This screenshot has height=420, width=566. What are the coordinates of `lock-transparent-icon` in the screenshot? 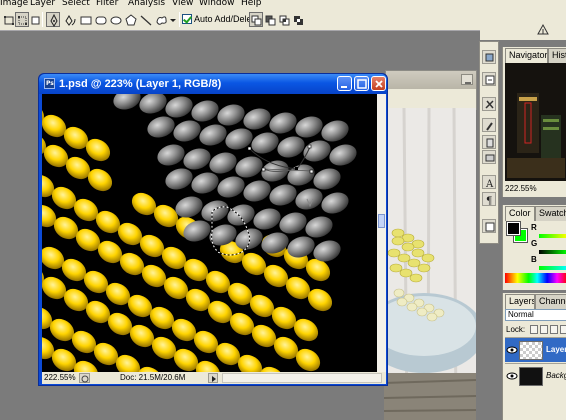 It's located at (534, 329).